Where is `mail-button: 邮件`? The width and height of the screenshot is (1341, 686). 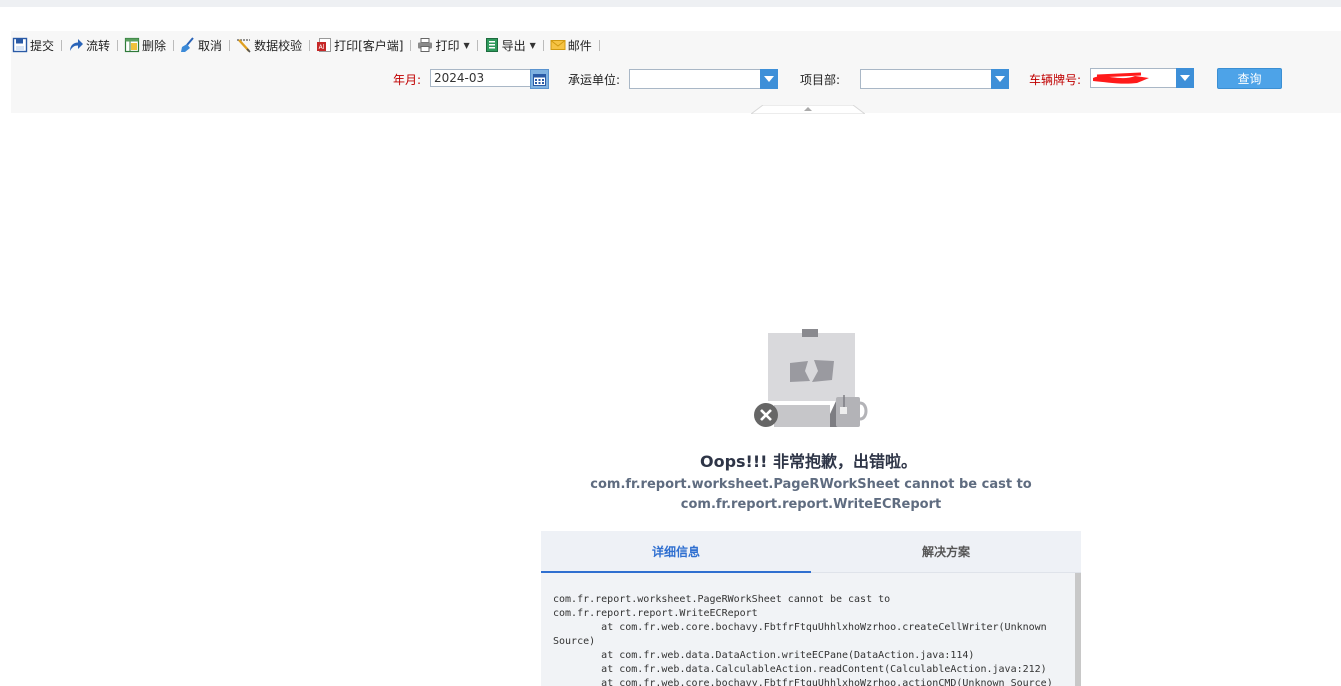
mail-button: 邮件 is located at coordinates (571, 45).